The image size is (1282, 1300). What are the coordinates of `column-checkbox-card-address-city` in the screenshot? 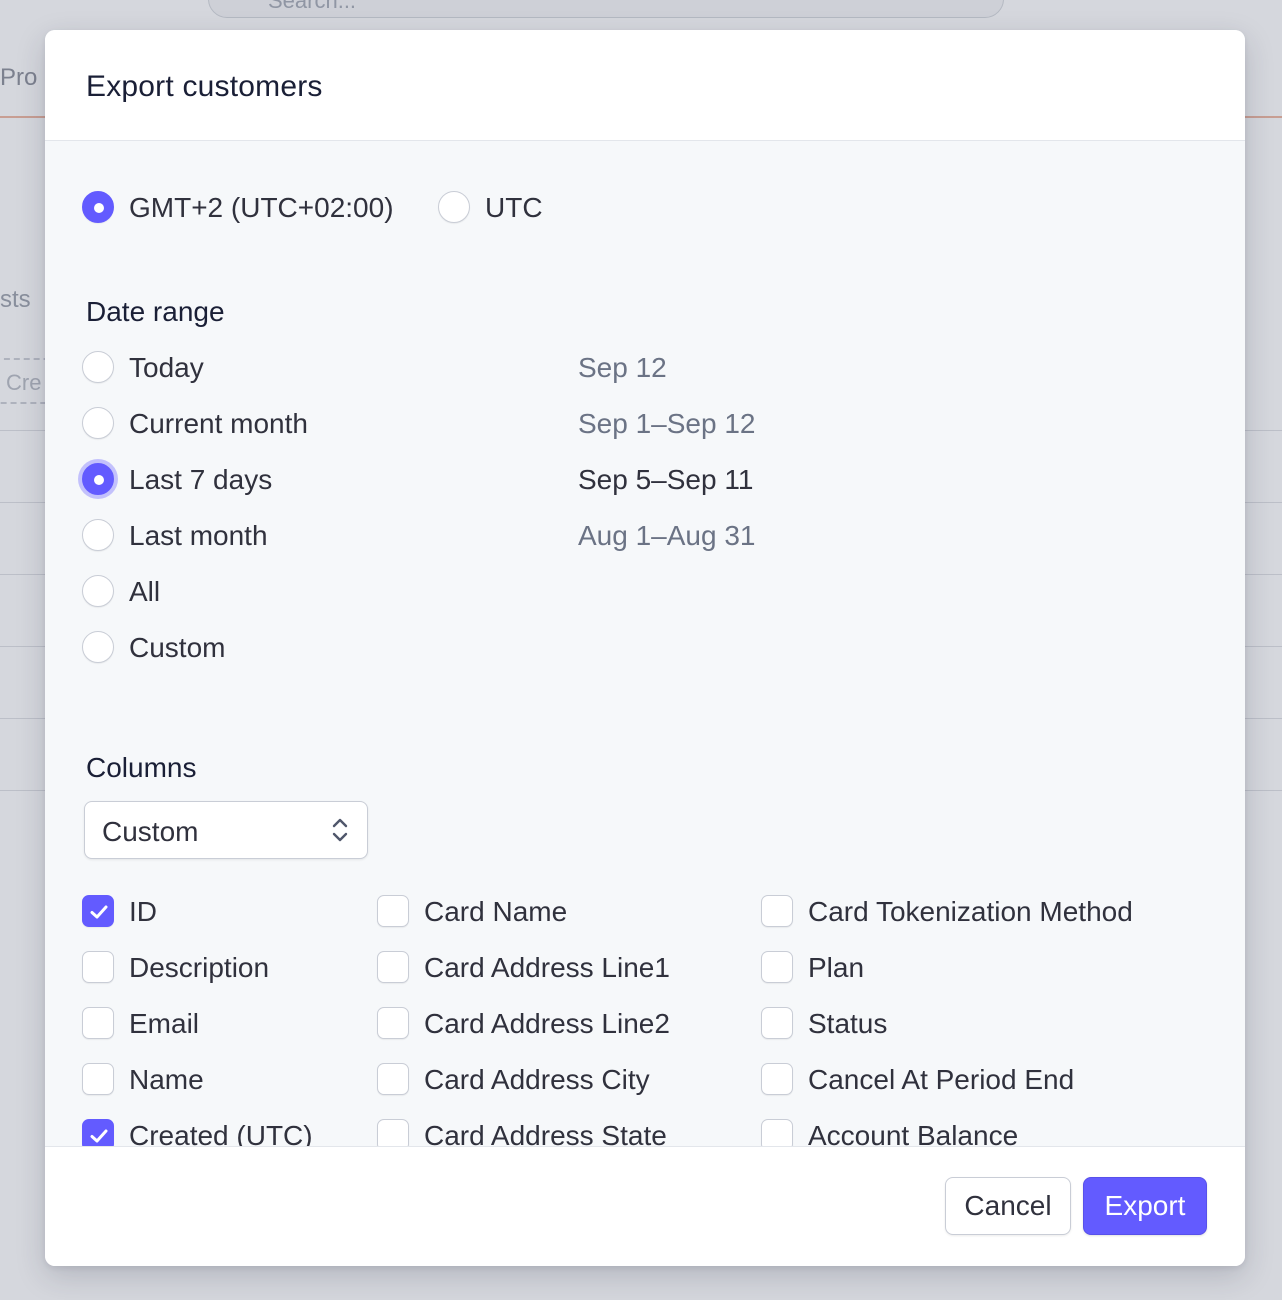 It's located at (393, 1079).